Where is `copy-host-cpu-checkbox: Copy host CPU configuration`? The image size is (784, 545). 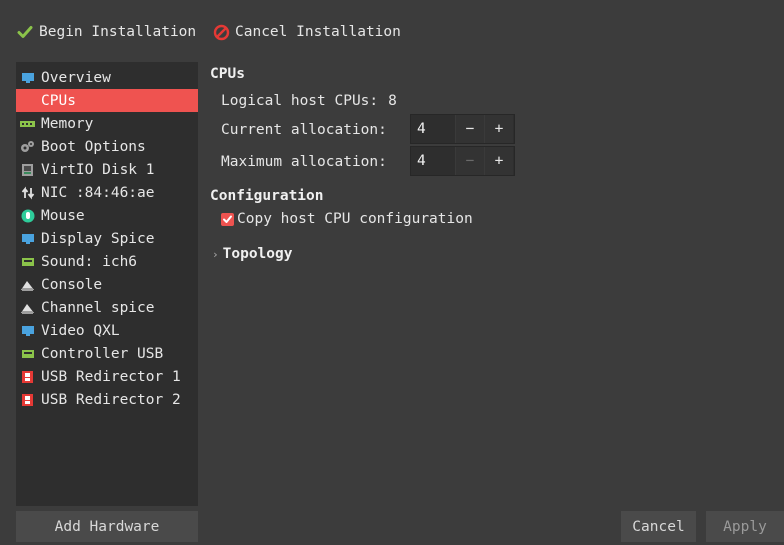 copy-host-cpu-checkbox: Copy host CPU configuration is located at coordinates (347, 219).